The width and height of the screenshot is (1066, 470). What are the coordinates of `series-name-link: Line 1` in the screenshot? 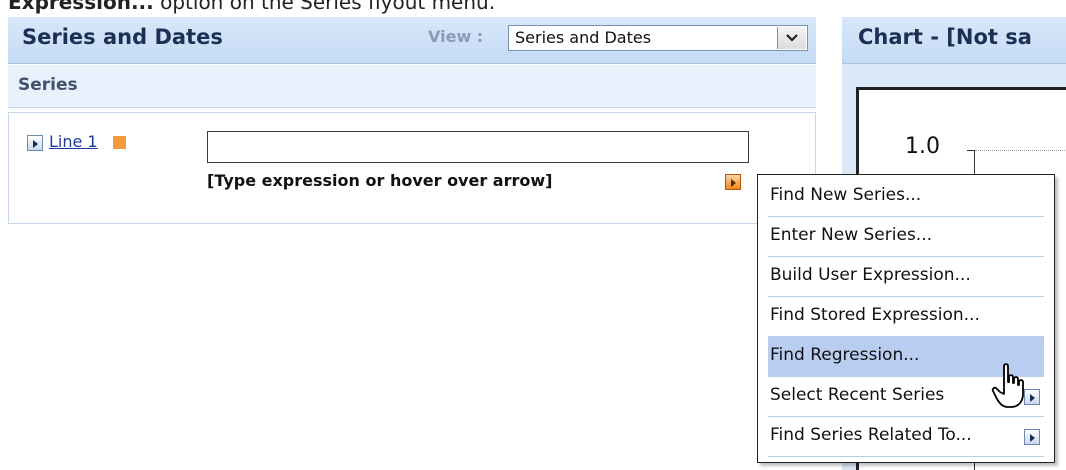 It's located at (73, 141).